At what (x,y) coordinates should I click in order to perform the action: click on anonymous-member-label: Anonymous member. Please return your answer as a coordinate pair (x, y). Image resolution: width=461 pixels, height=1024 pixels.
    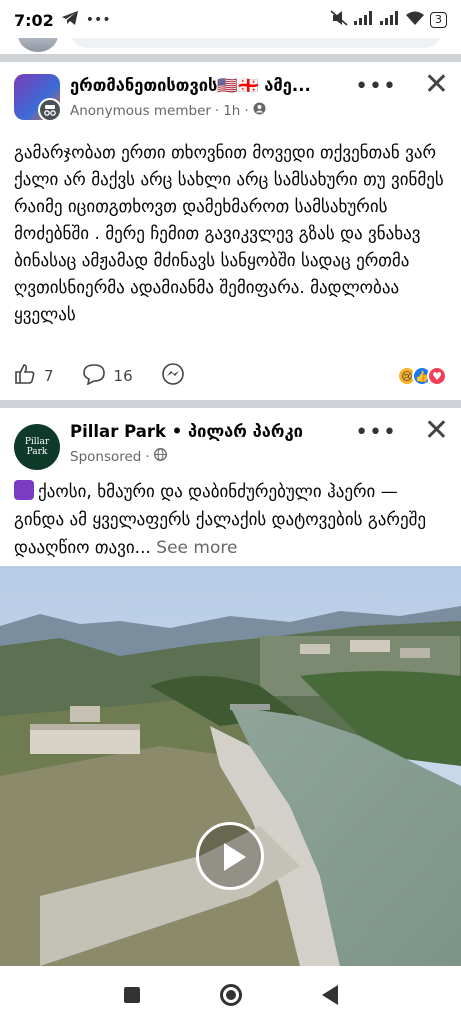
    Looking at the image, I should click on (140, 110).